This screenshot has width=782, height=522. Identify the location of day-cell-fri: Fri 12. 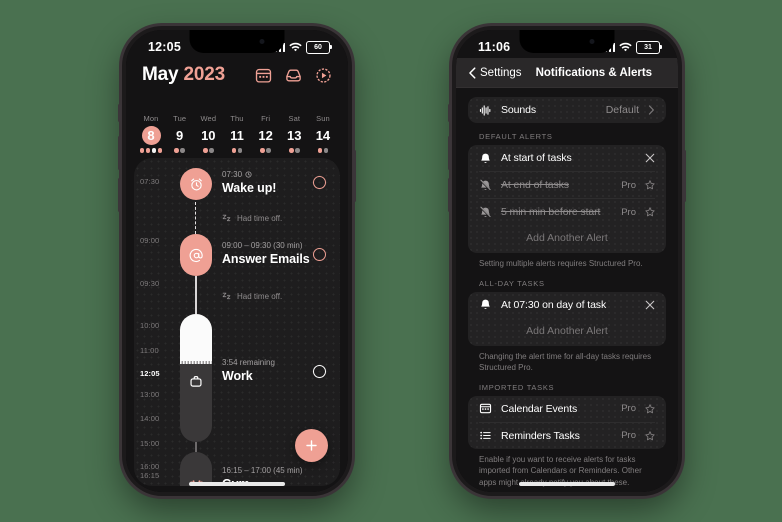
(266, 134).